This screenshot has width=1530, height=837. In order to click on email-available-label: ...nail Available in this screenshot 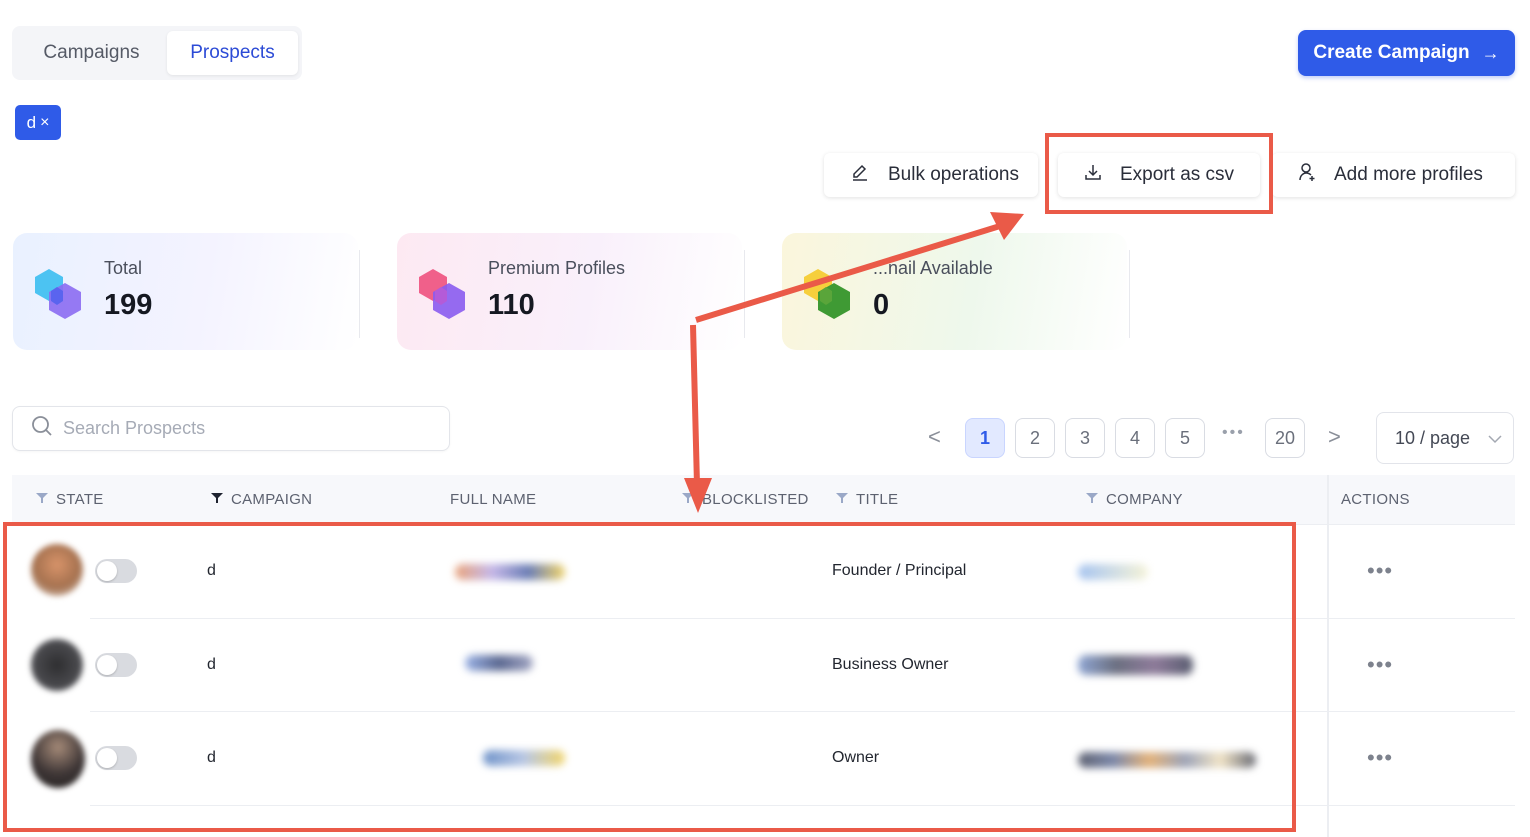, I will do `click(933, 268)`.